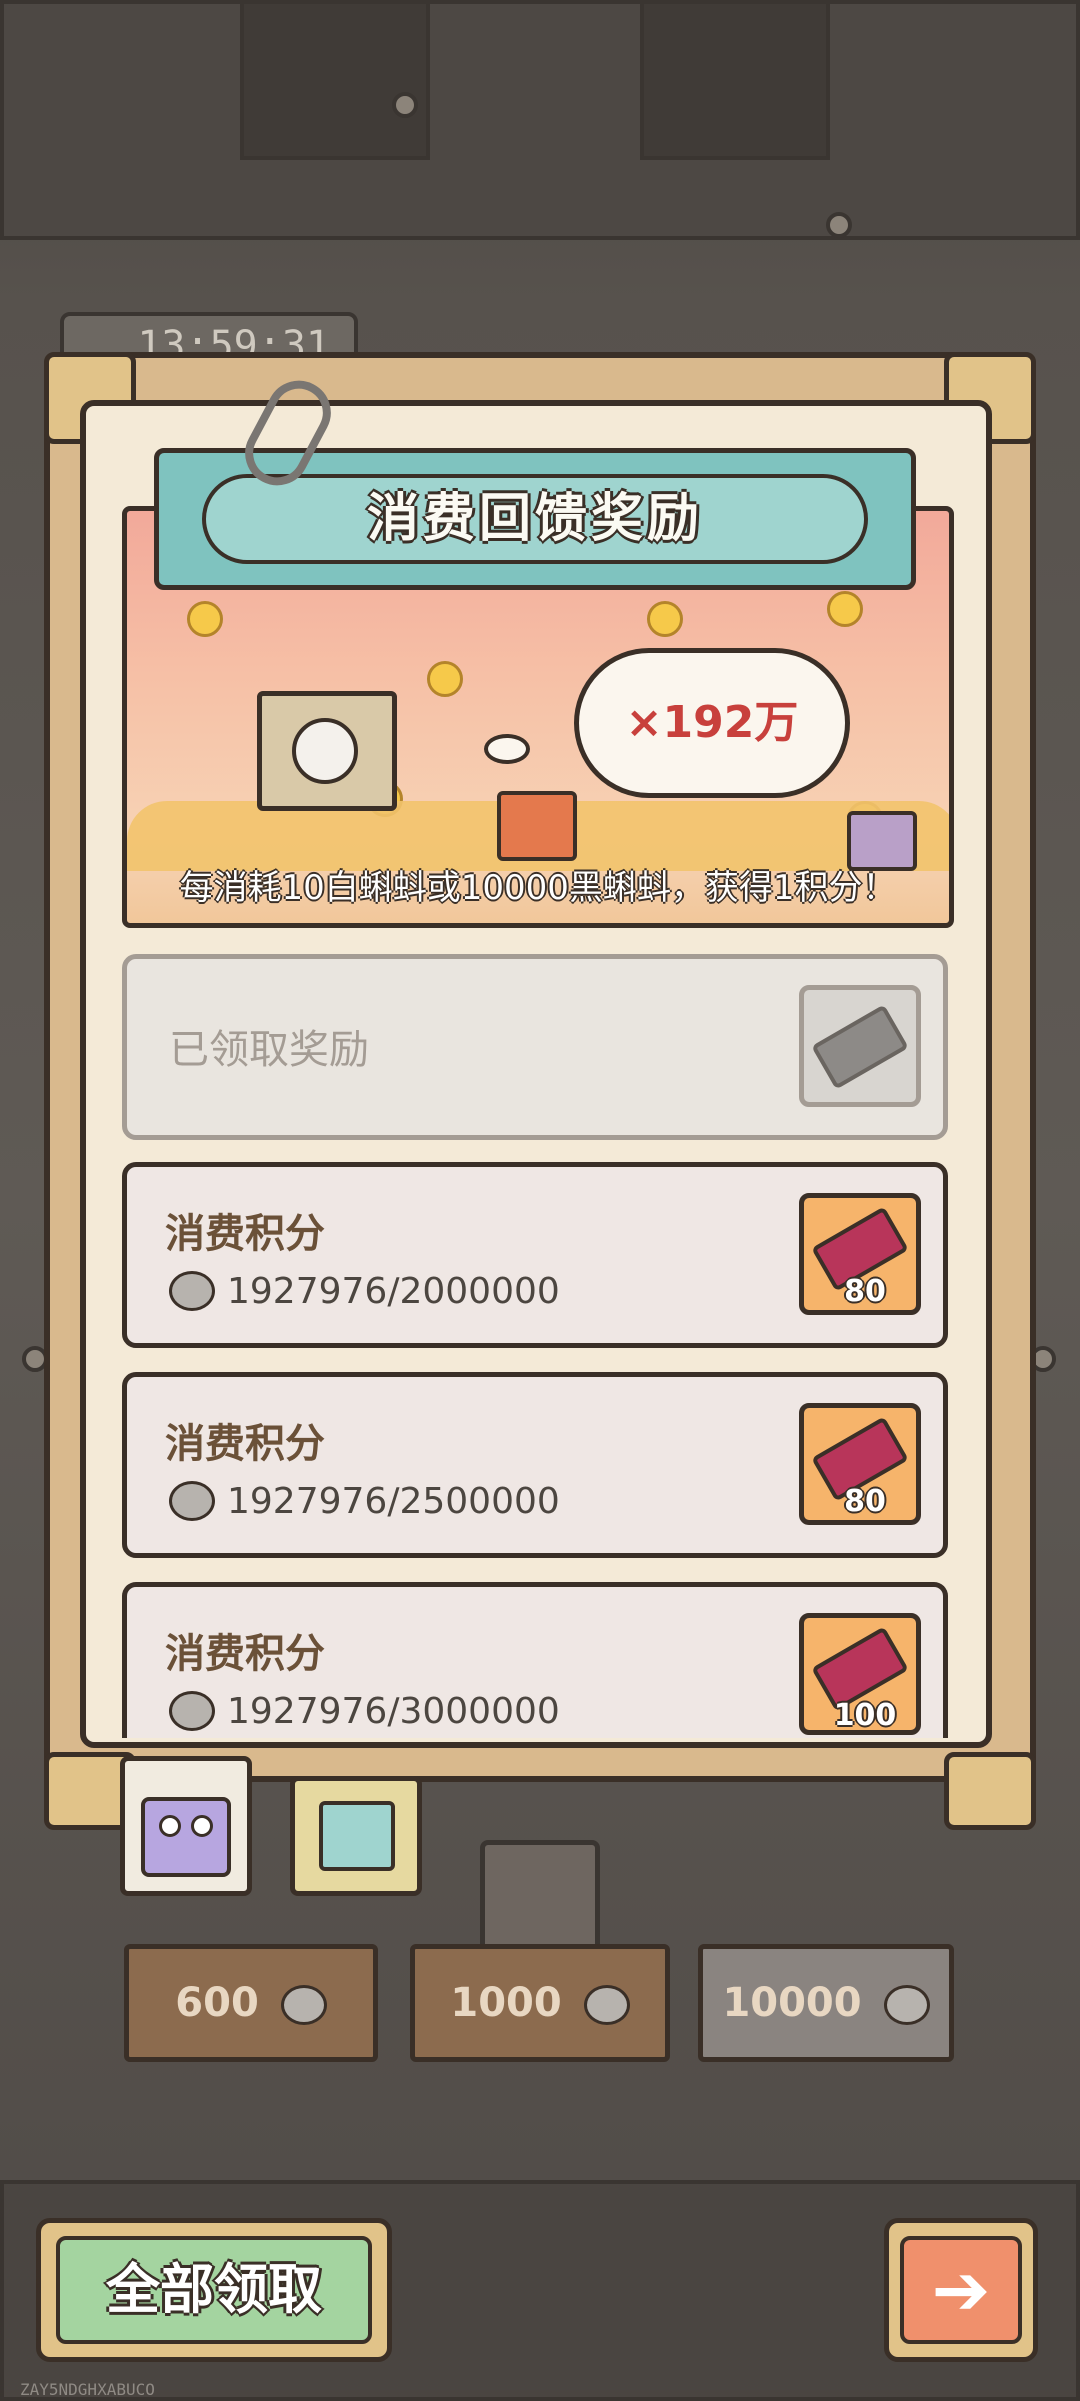 Image resolution: width=1080 pixels, height=2401 pixels. Describe the element at coordinates (860, 1674) in the screenshot. I see `reward-ticket-button: 100` at that location.